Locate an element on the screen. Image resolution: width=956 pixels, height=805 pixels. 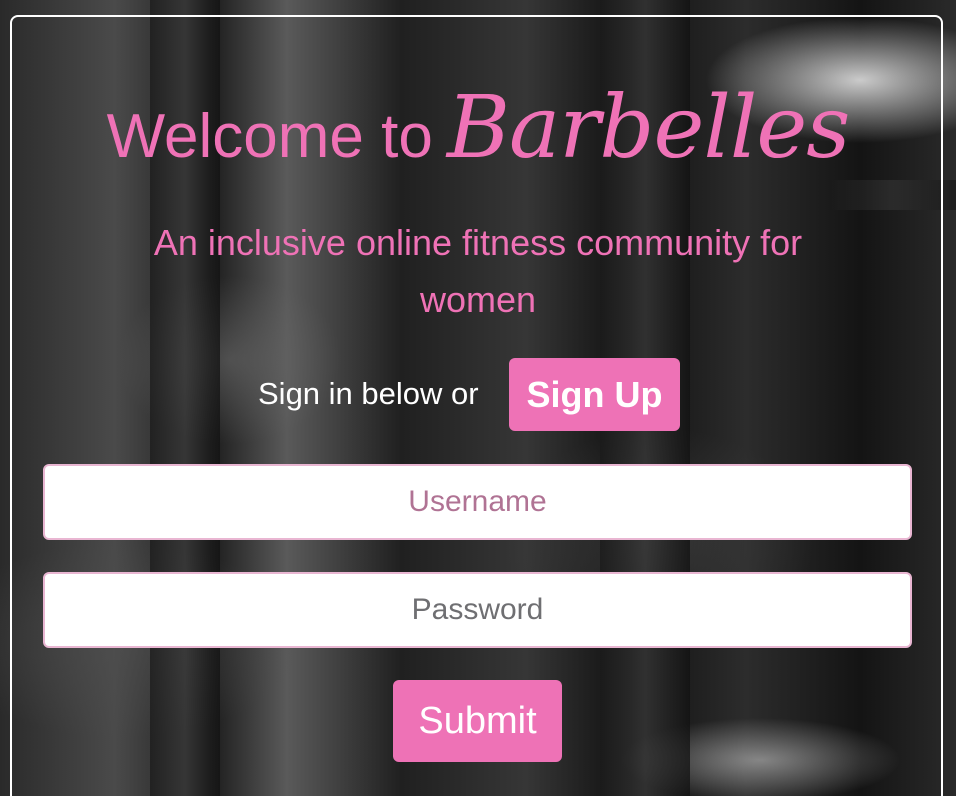
title-lead: Welcome to is located at coordinates (269, 136).